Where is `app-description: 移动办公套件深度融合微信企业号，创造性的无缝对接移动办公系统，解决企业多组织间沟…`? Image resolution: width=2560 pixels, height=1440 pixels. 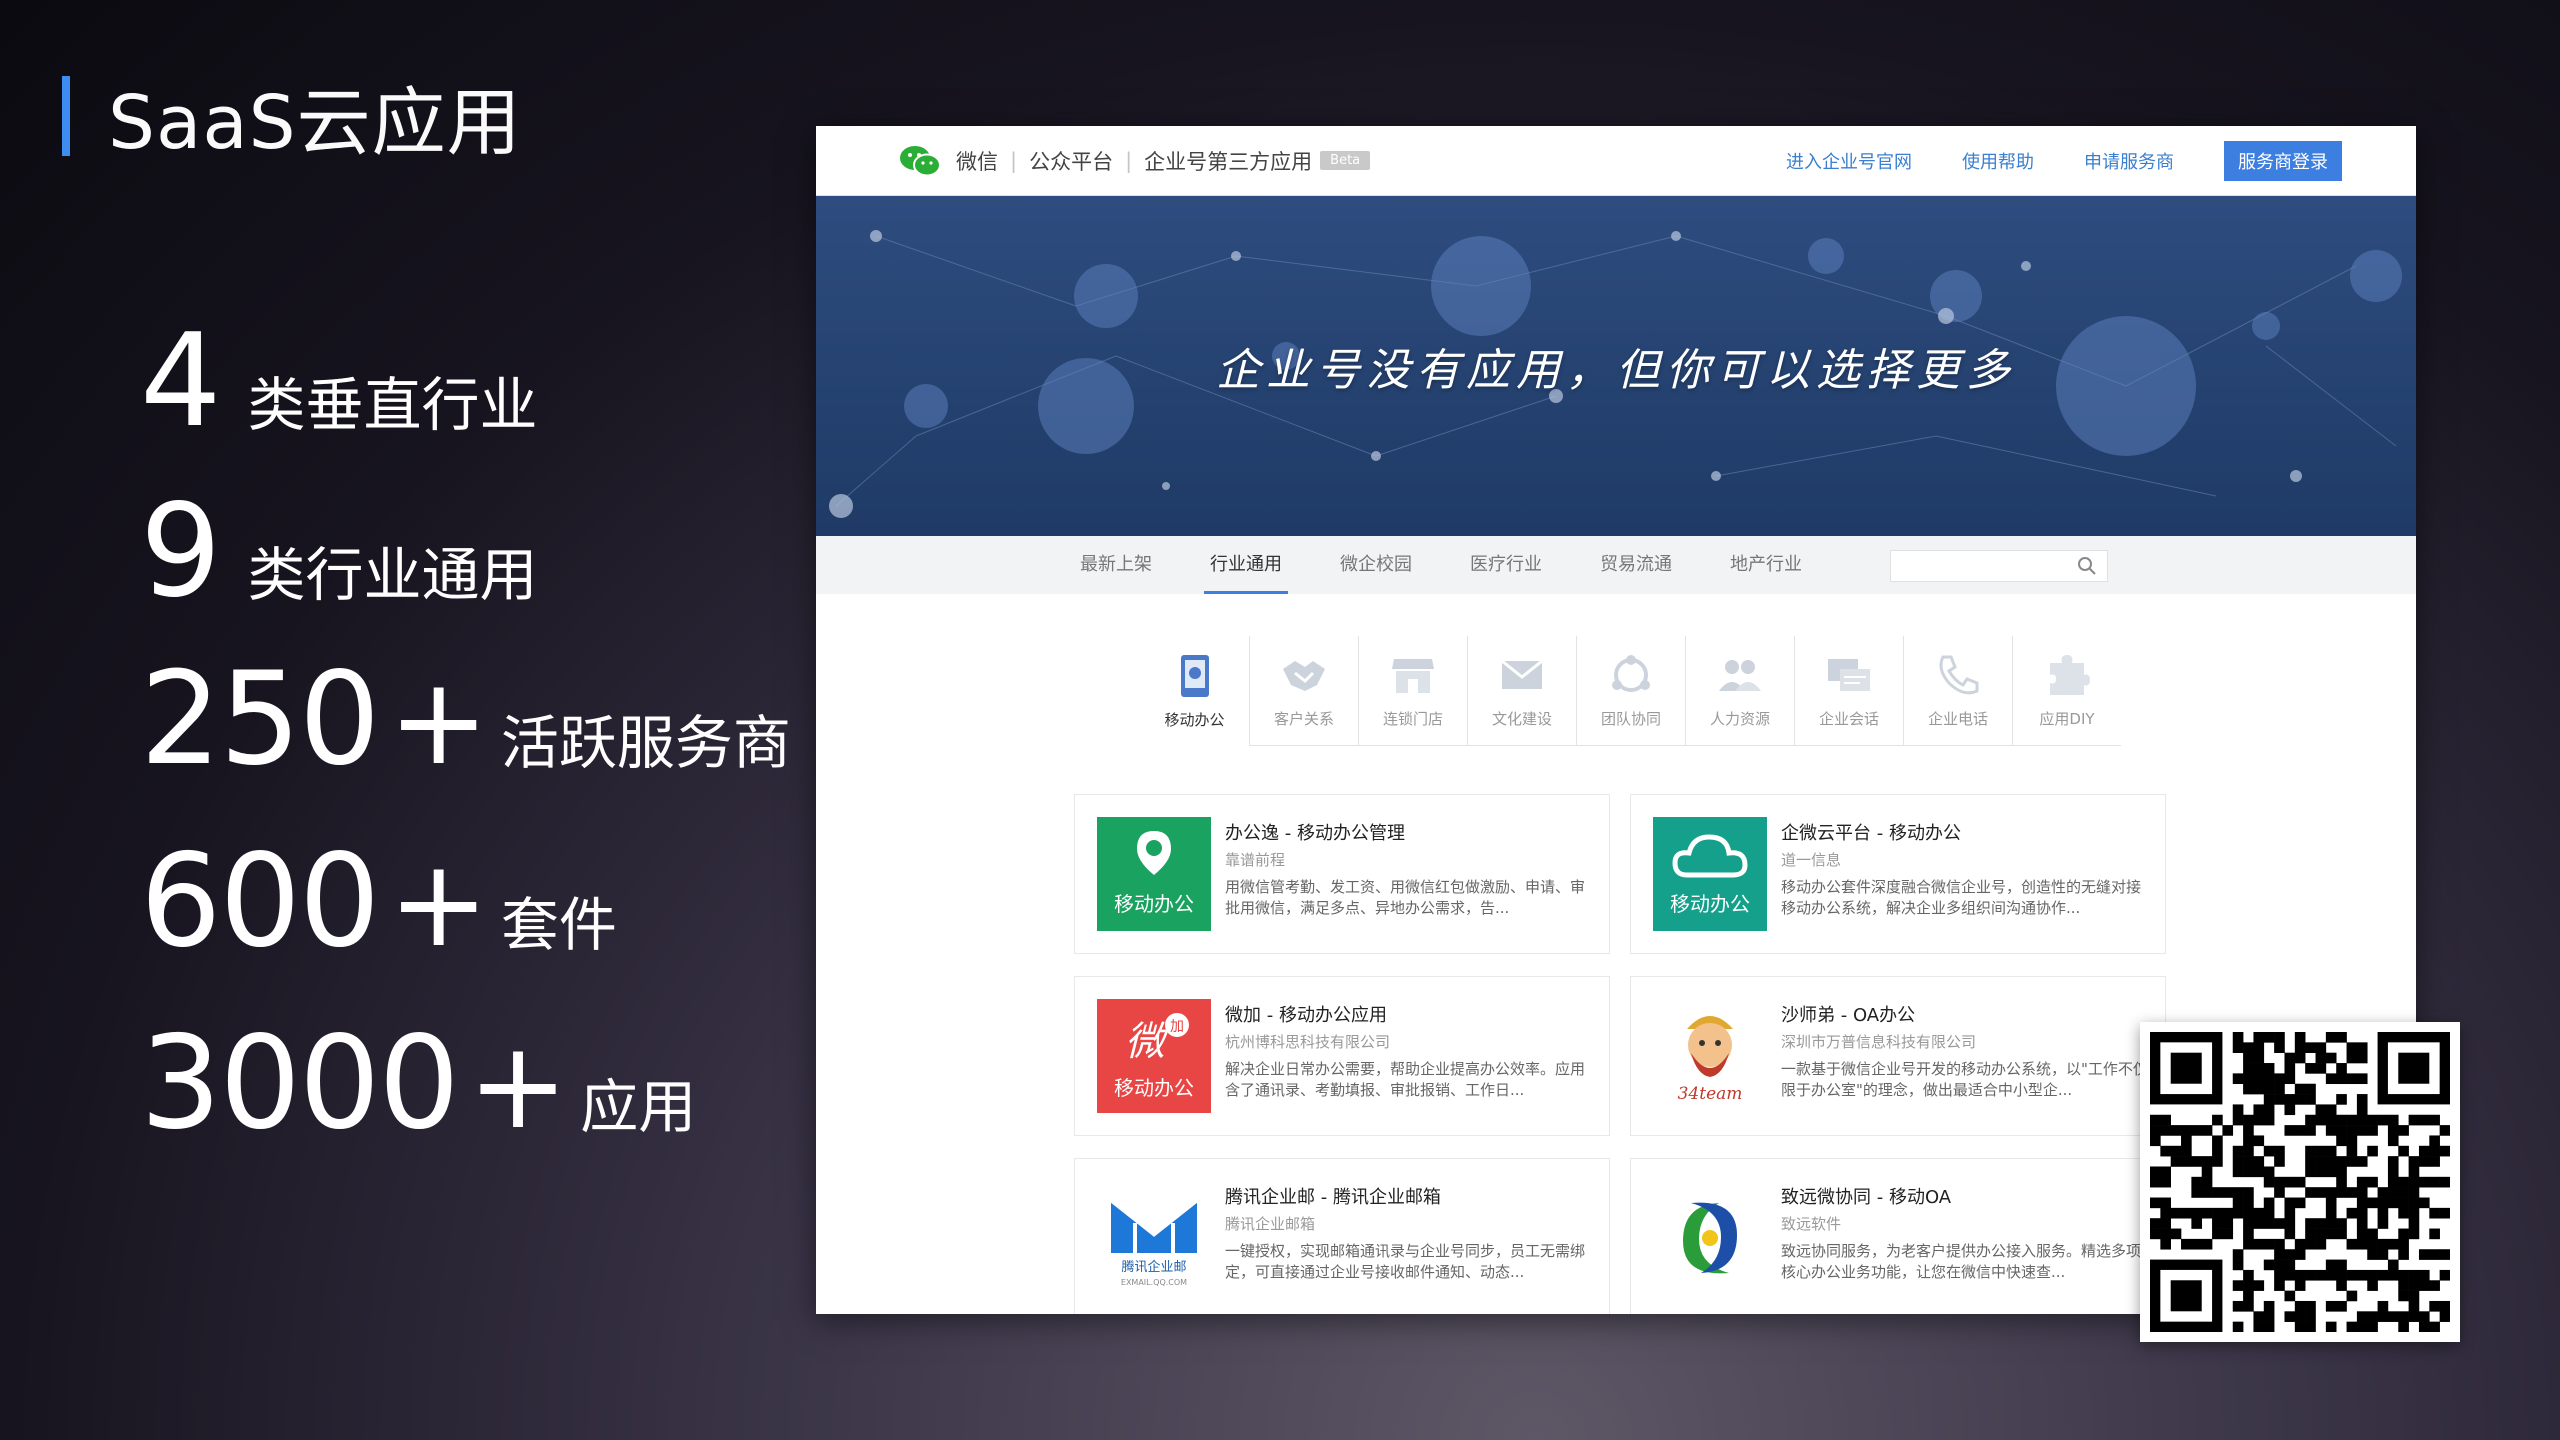 app-description: 移动办公套件深度融合微信企业号，创造性的无缝对接移动办公系统，解决企业多组织间沟… is located at coordinates (1961, 897).